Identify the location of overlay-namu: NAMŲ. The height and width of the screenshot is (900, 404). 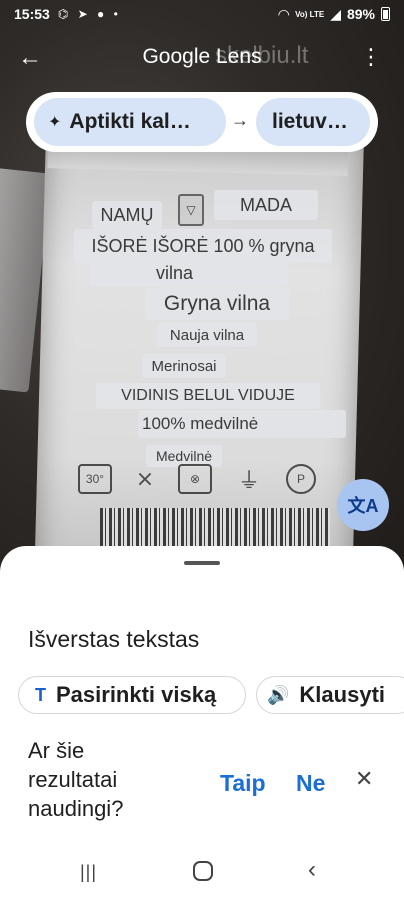
(127, 215).